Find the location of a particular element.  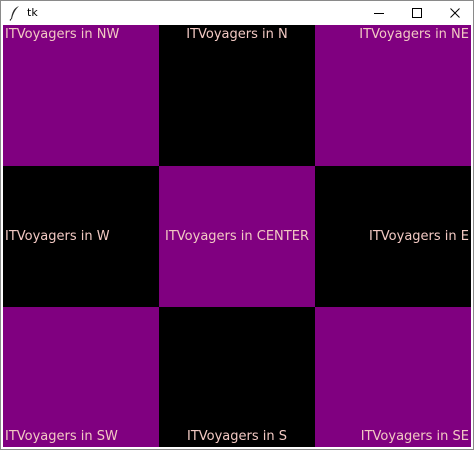

label-n: ITVoyagers in N is located at coordinates (237, 34).